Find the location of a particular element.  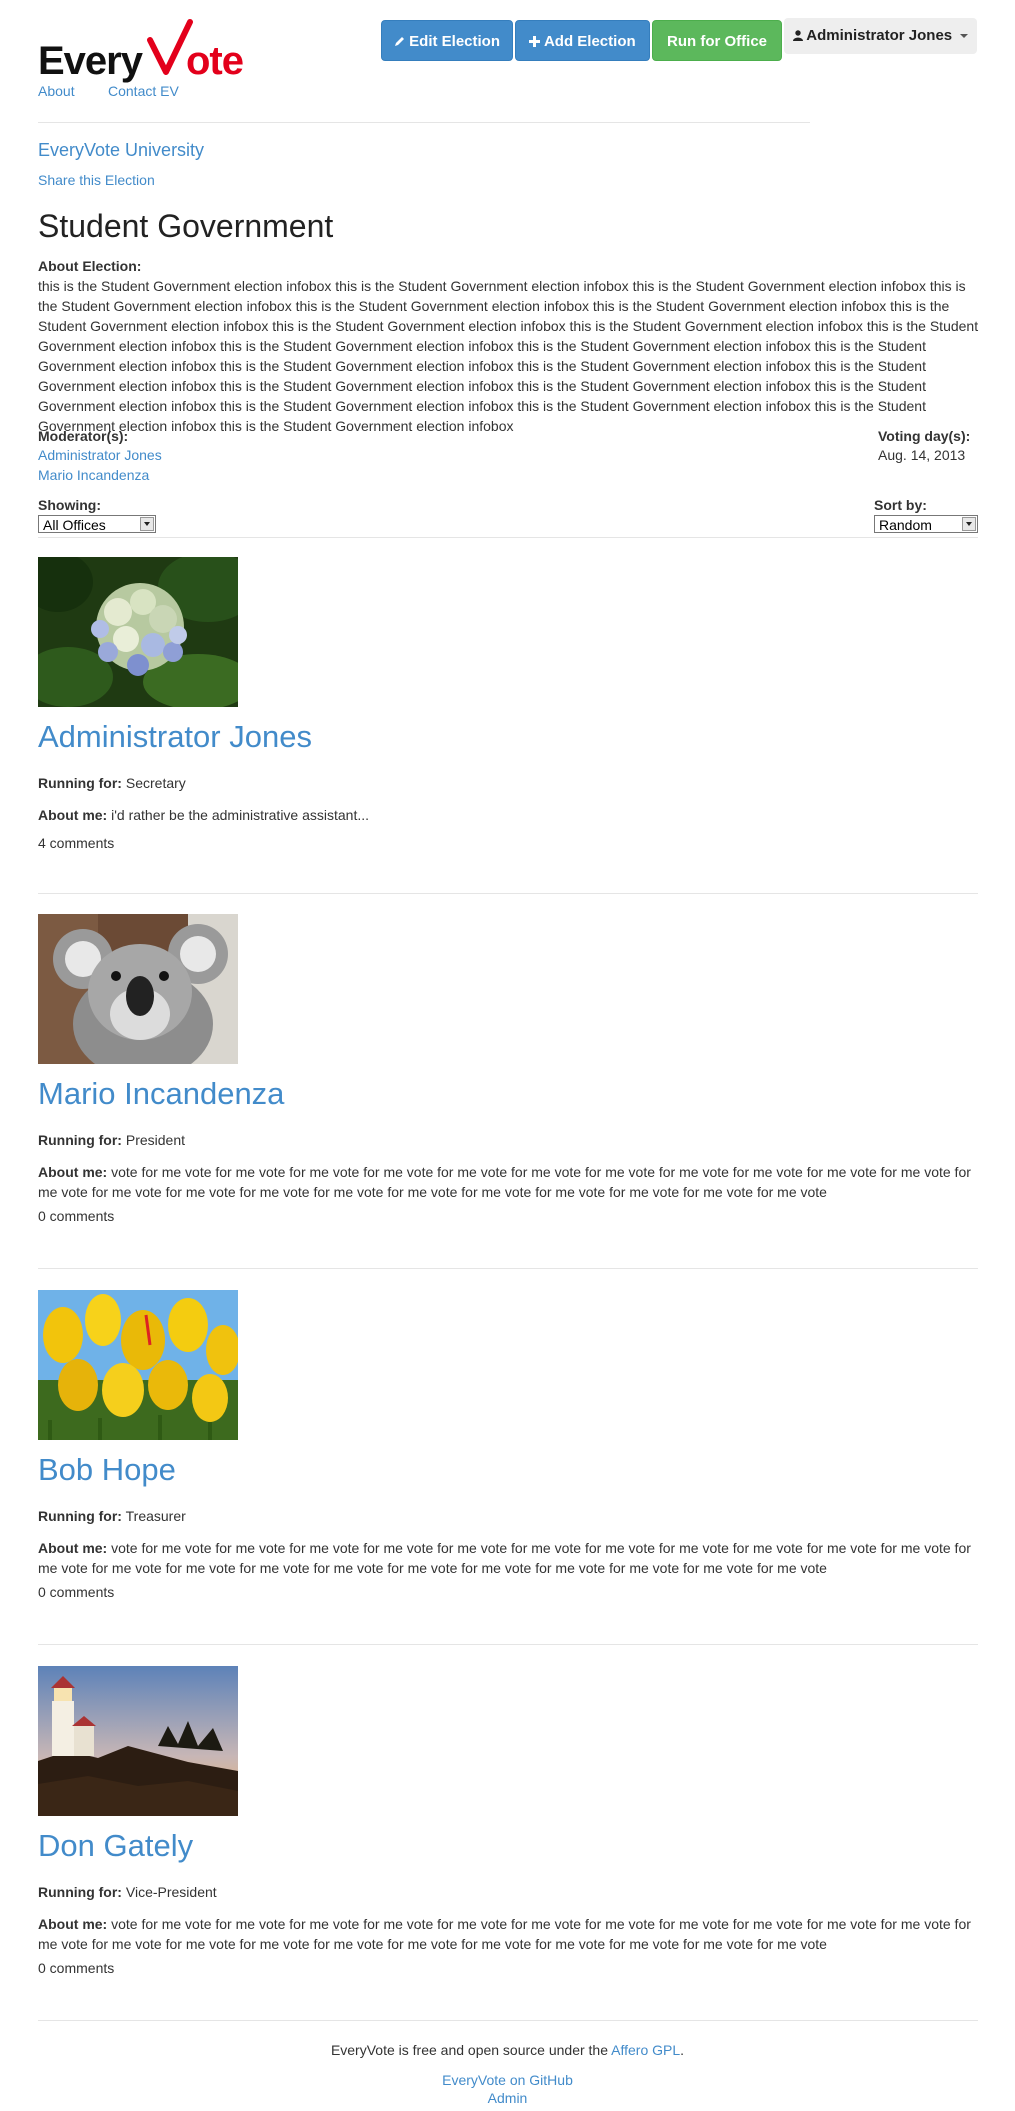

add-election-button: Add Election is located at coordinates (582, 40).